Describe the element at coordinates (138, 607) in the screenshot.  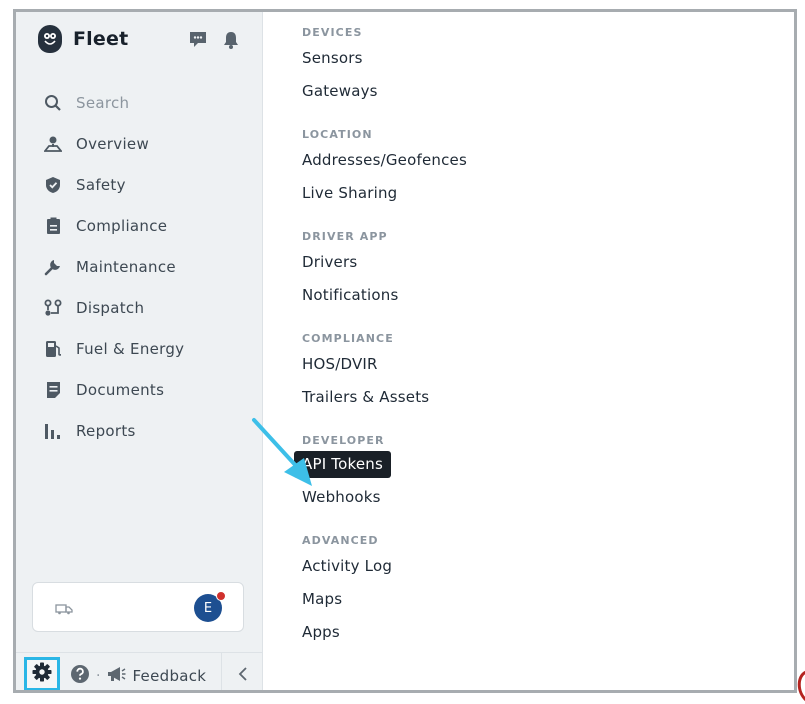
I see `vehicle-selector-card: E` at that location.